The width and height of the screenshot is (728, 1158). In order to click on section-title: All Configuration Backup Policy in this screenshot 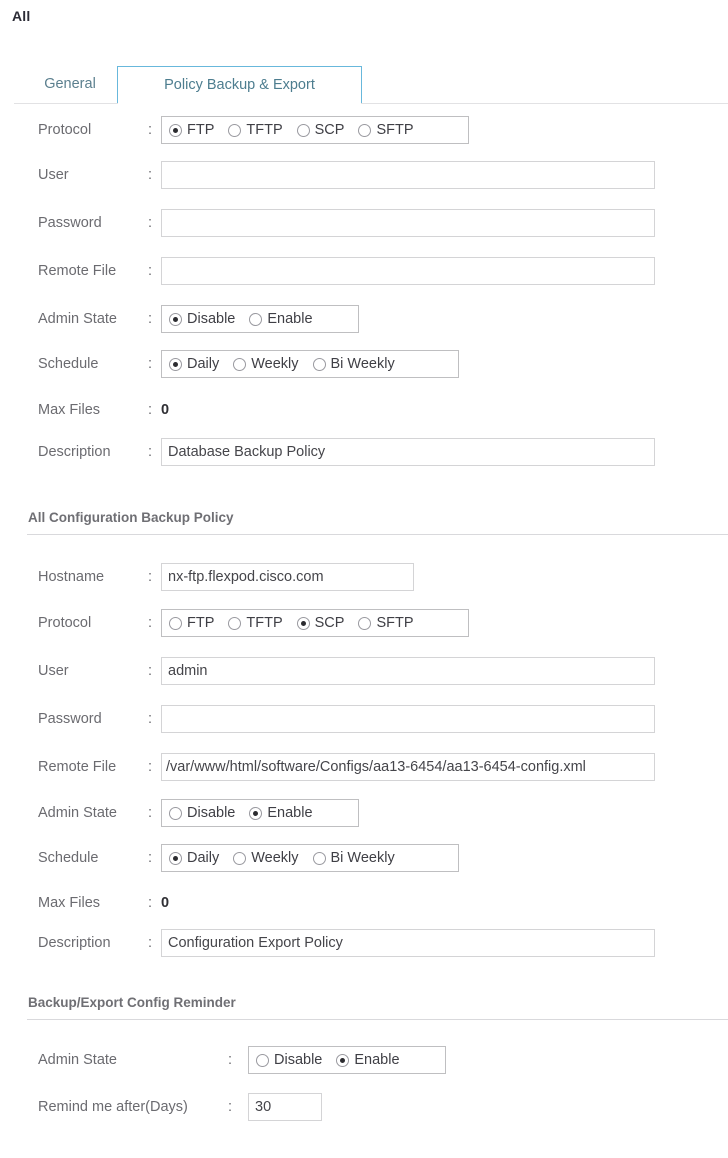, I will do `click(131, 517)`.